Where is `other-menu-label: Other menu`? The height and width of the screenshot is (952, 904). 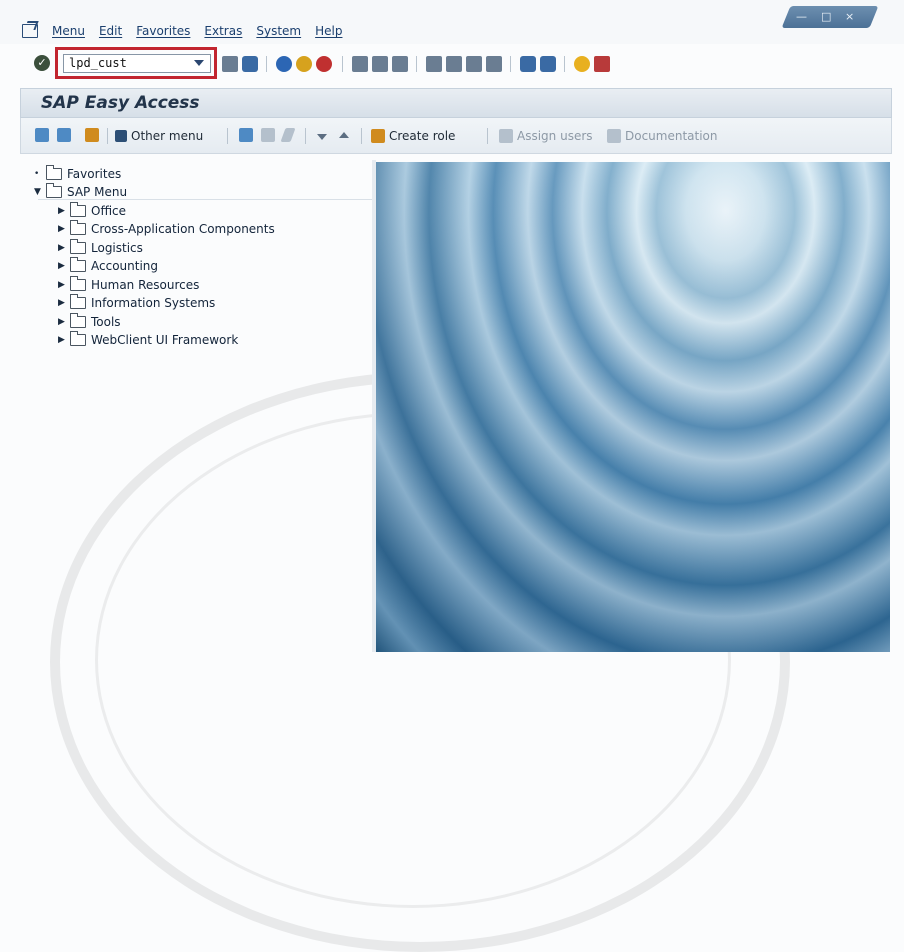
other-menu-label: Other menu is located at coordinates (167, 136).